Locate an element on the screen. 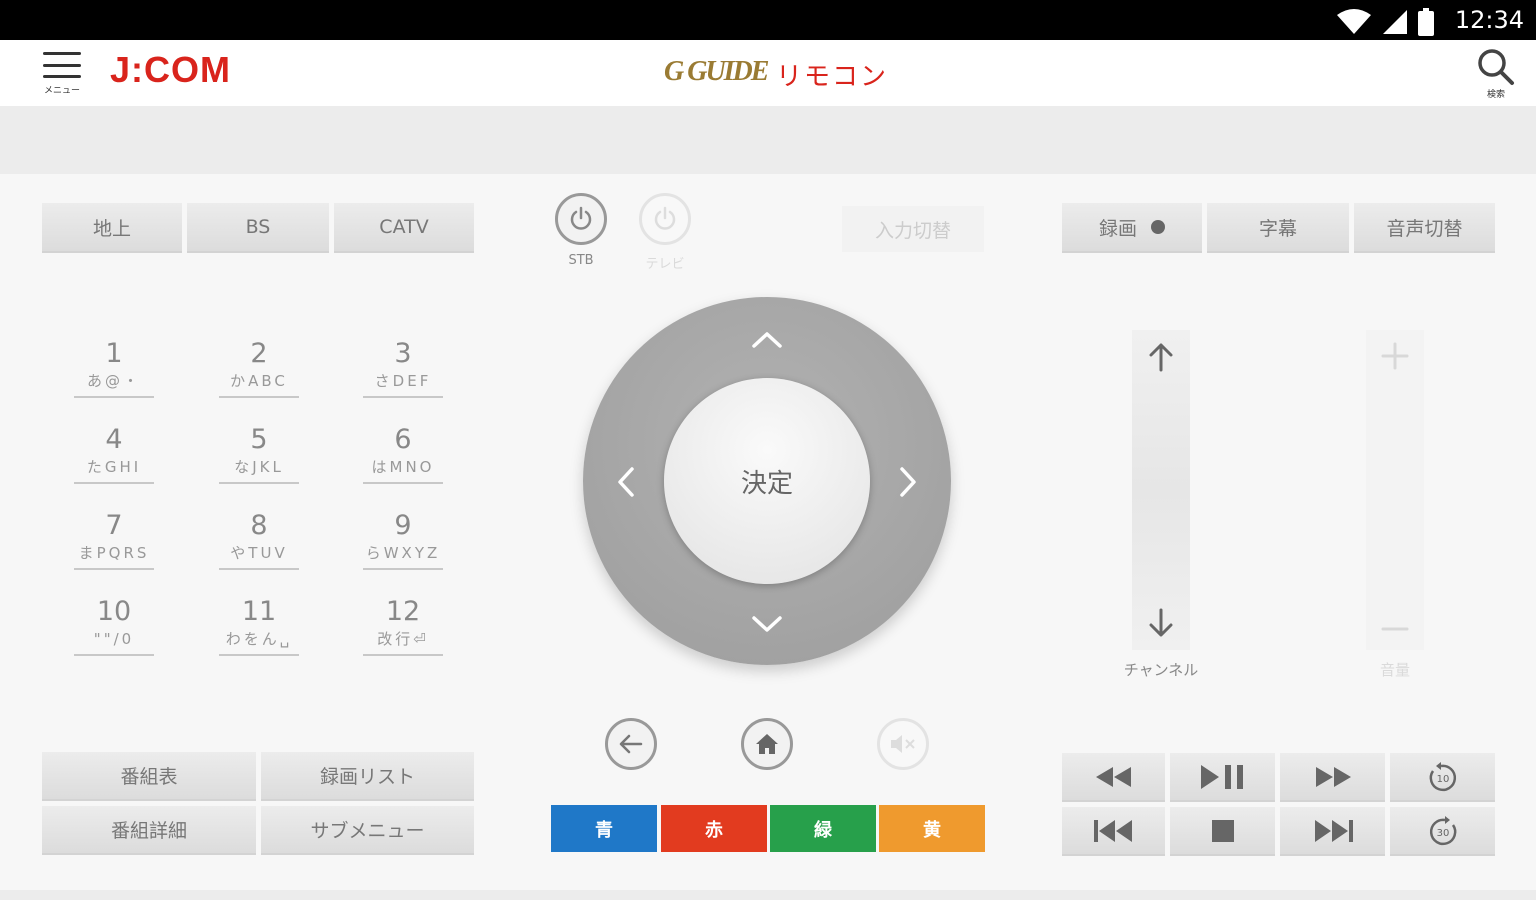  green-button: 緑 is located at coordinates (823, 828).